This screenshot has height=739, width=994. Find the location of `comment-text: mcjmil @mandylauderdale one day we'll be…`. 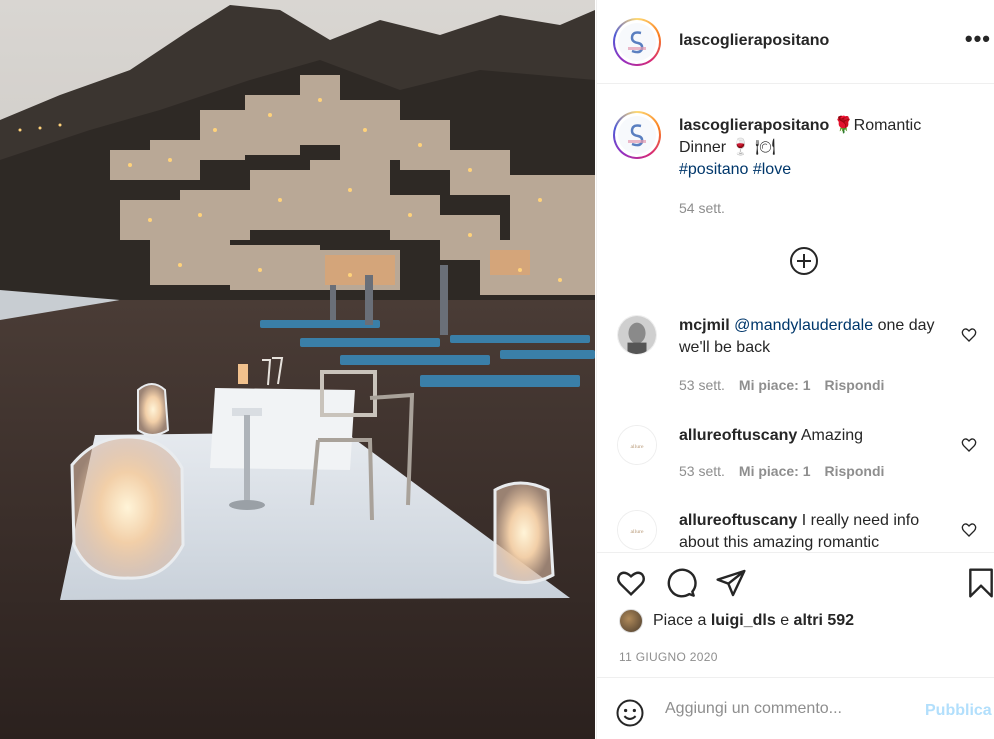

comment-text: mcjmil @mandylauderdale one day we'll be… is located at coordinates (809, 337).